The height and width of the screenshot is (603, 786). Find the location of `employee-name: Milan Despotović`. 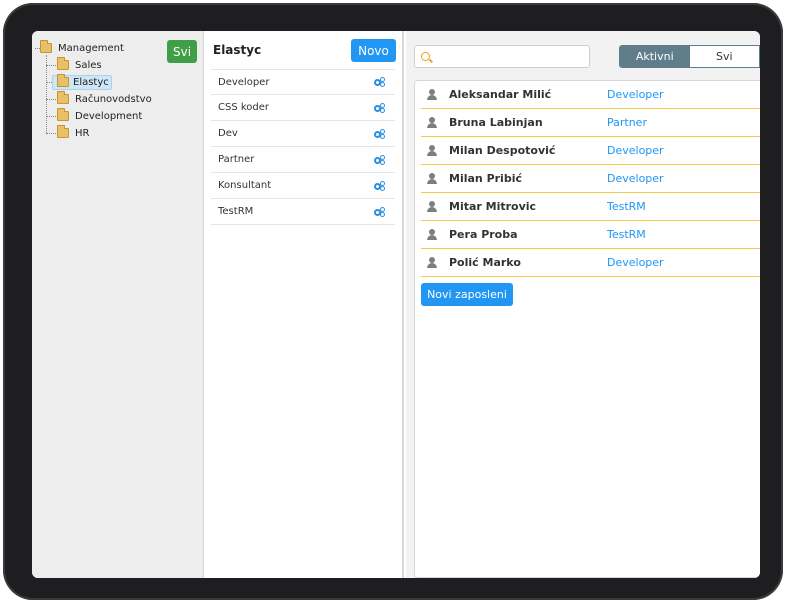

employee-name: Milan Despotović is located at coordinates (528, 150).